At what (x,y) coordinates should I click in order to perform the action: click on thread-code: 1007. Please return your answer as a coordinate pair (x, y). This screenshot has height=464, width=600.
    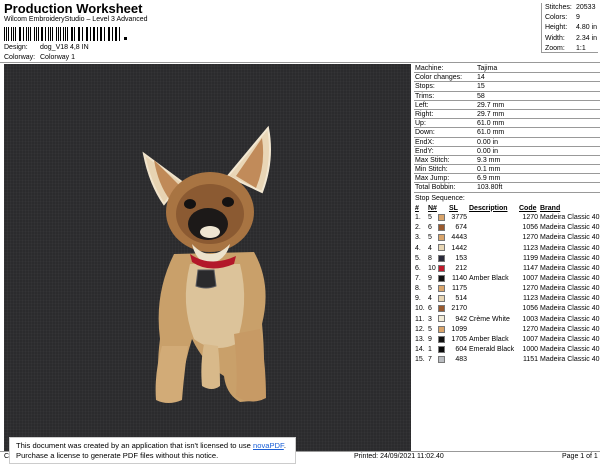
    Looking at the image, I should click on (530, 279).